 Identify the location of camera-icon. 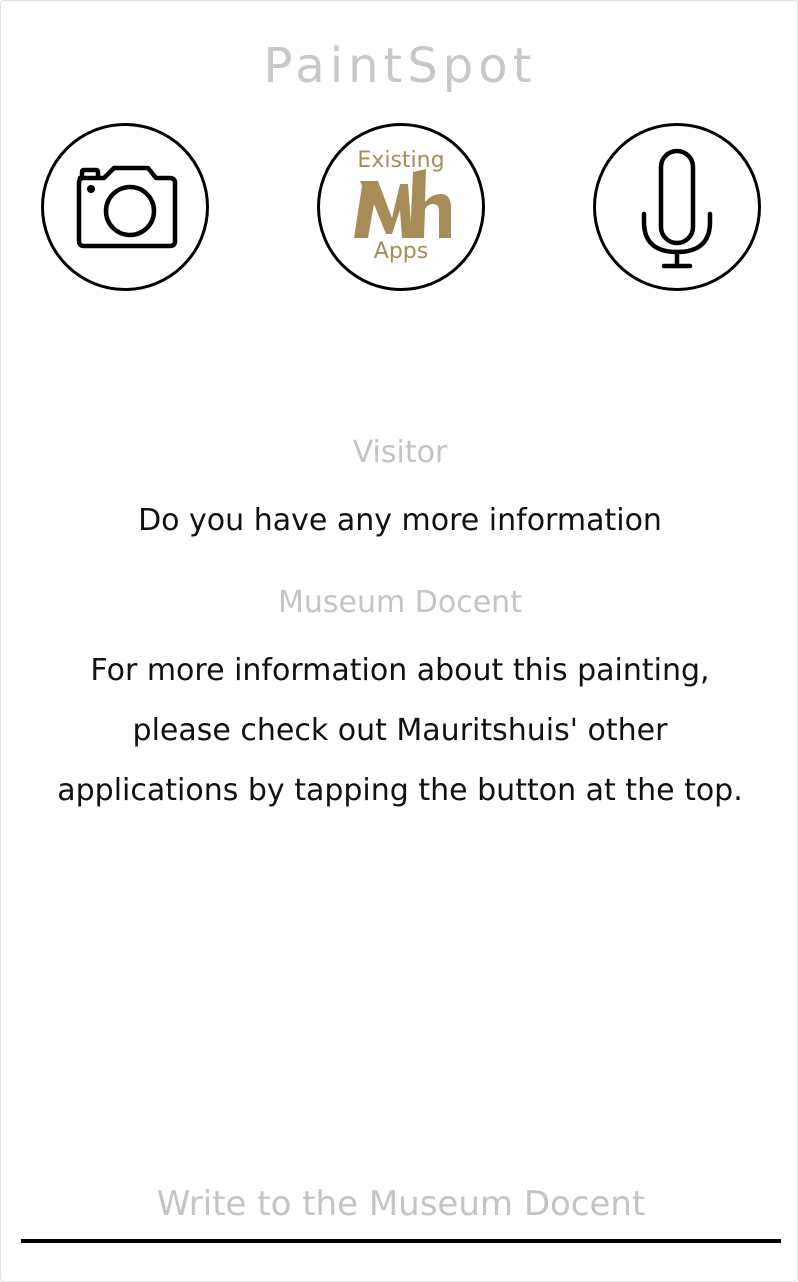
(127, 207).